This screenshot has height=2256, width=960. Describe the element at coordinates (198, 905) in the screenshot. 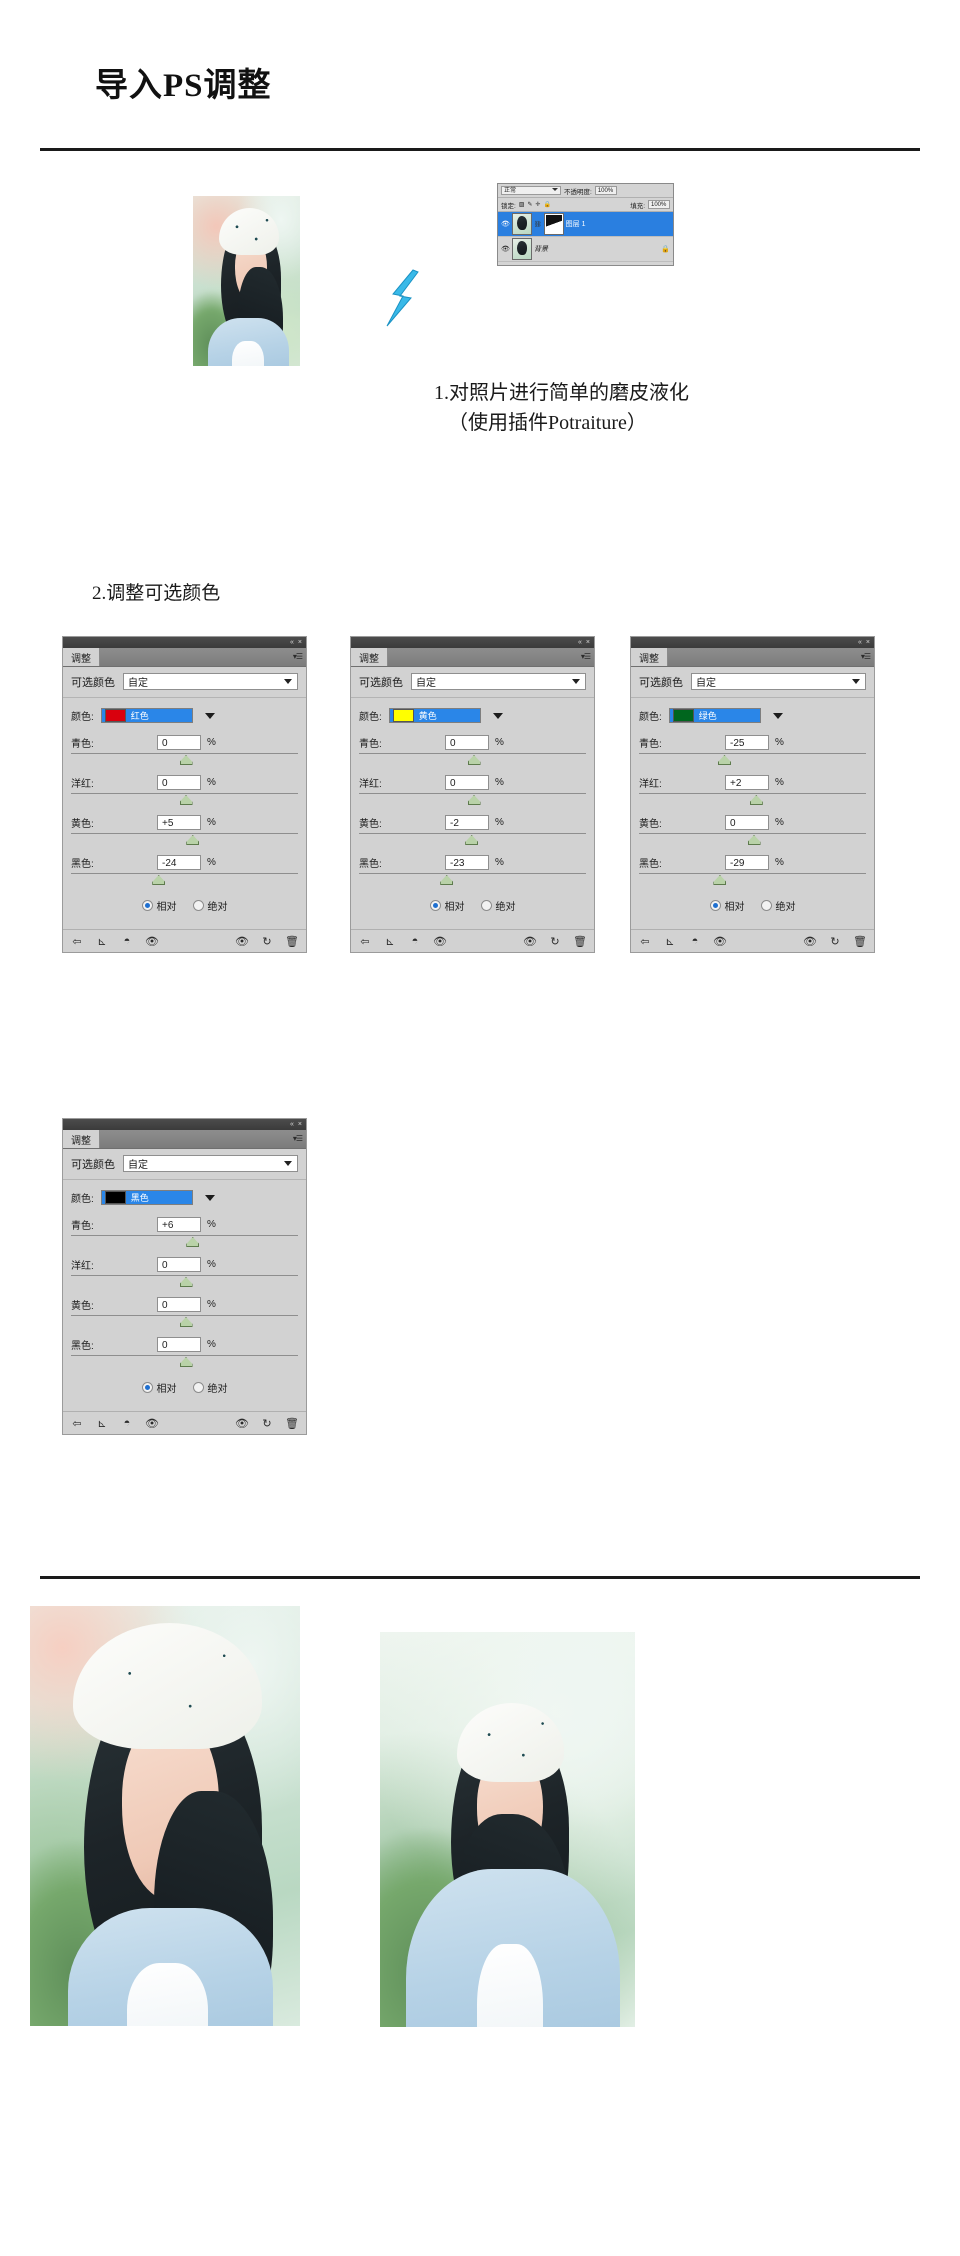

I see `radio-absolute-dot` at that location.